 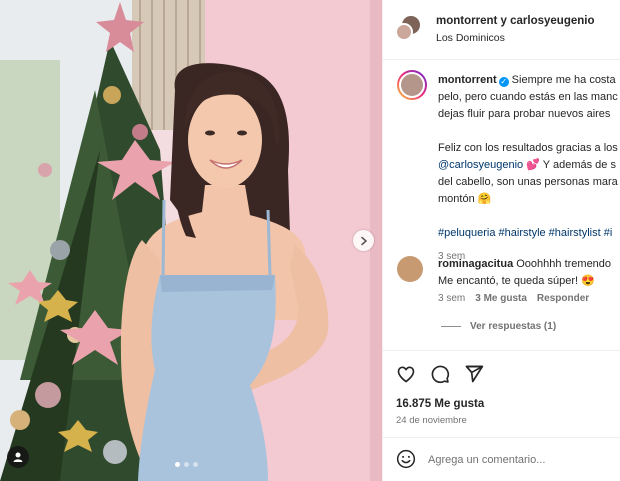 What do you see at coordinates (516, 281) in the screenshot?
I see `comment-text: Me encantó, te queda súper! 😍` at bounding box center [516, 281].